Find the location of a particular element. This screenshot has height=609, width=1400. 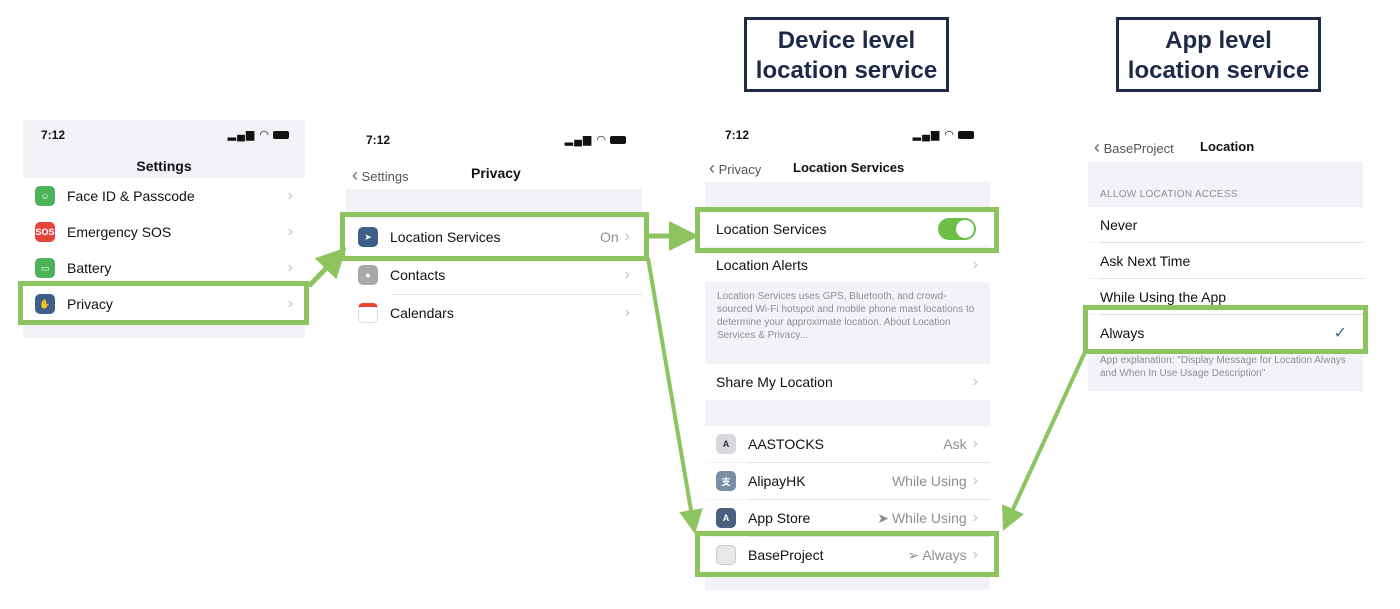

arrow-always-to-baseproject is located at coordinates (1044, 441).